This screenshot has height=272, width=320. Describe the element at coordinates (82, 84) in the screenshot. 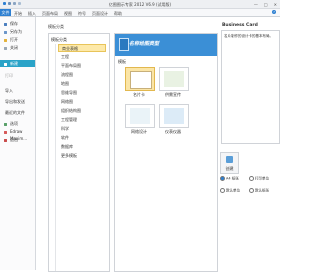

I see `category-item-map: 地图` at that location.